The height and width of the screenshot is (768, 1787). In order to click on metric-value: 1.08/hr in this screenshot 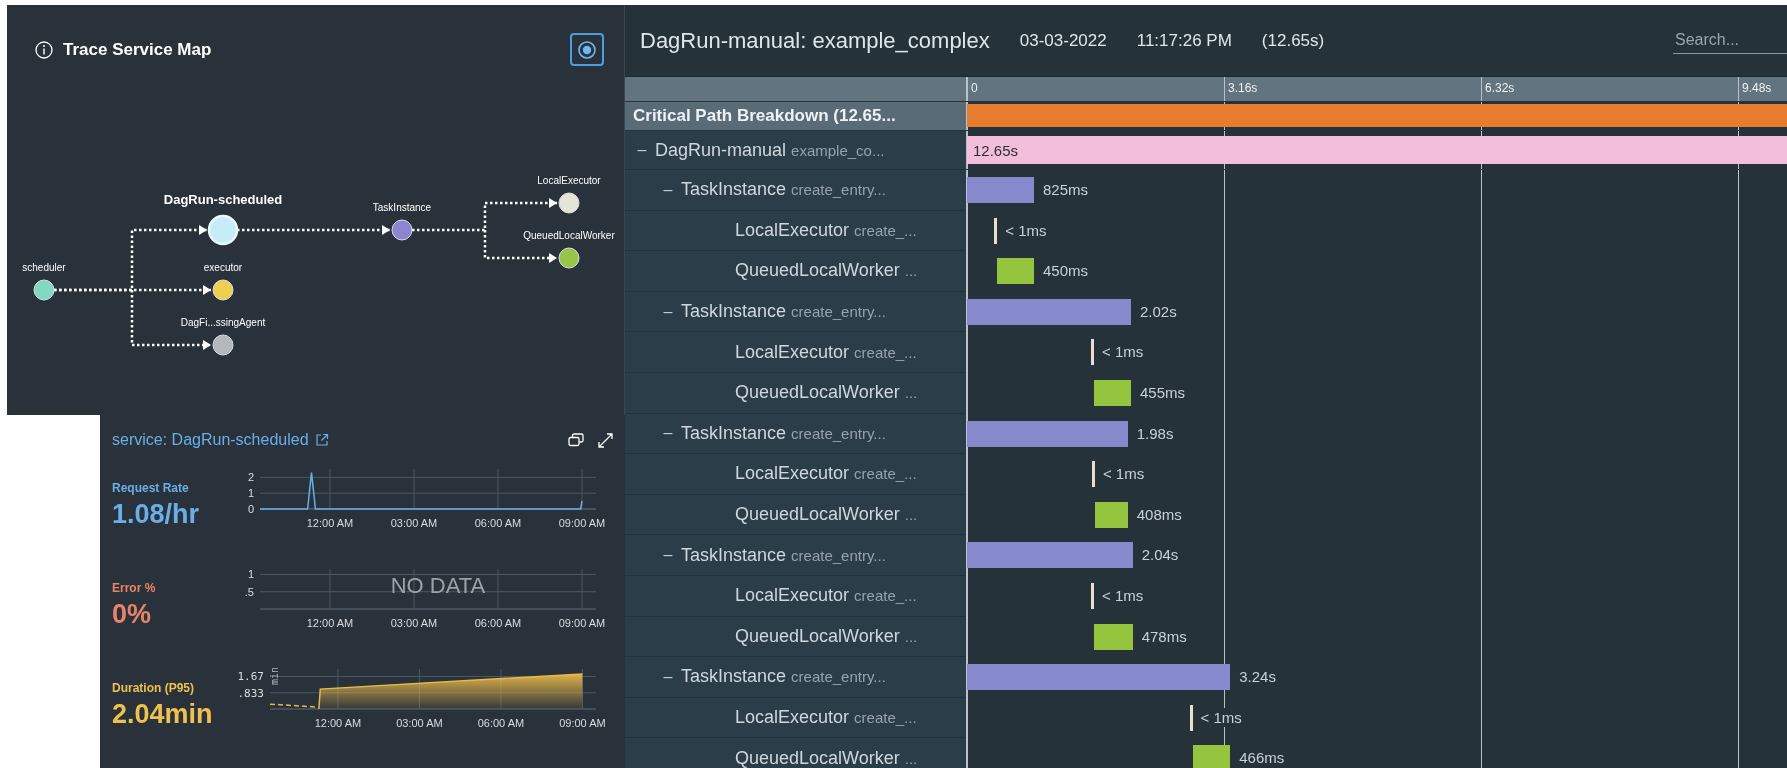, I will do `click(156, 514)`.